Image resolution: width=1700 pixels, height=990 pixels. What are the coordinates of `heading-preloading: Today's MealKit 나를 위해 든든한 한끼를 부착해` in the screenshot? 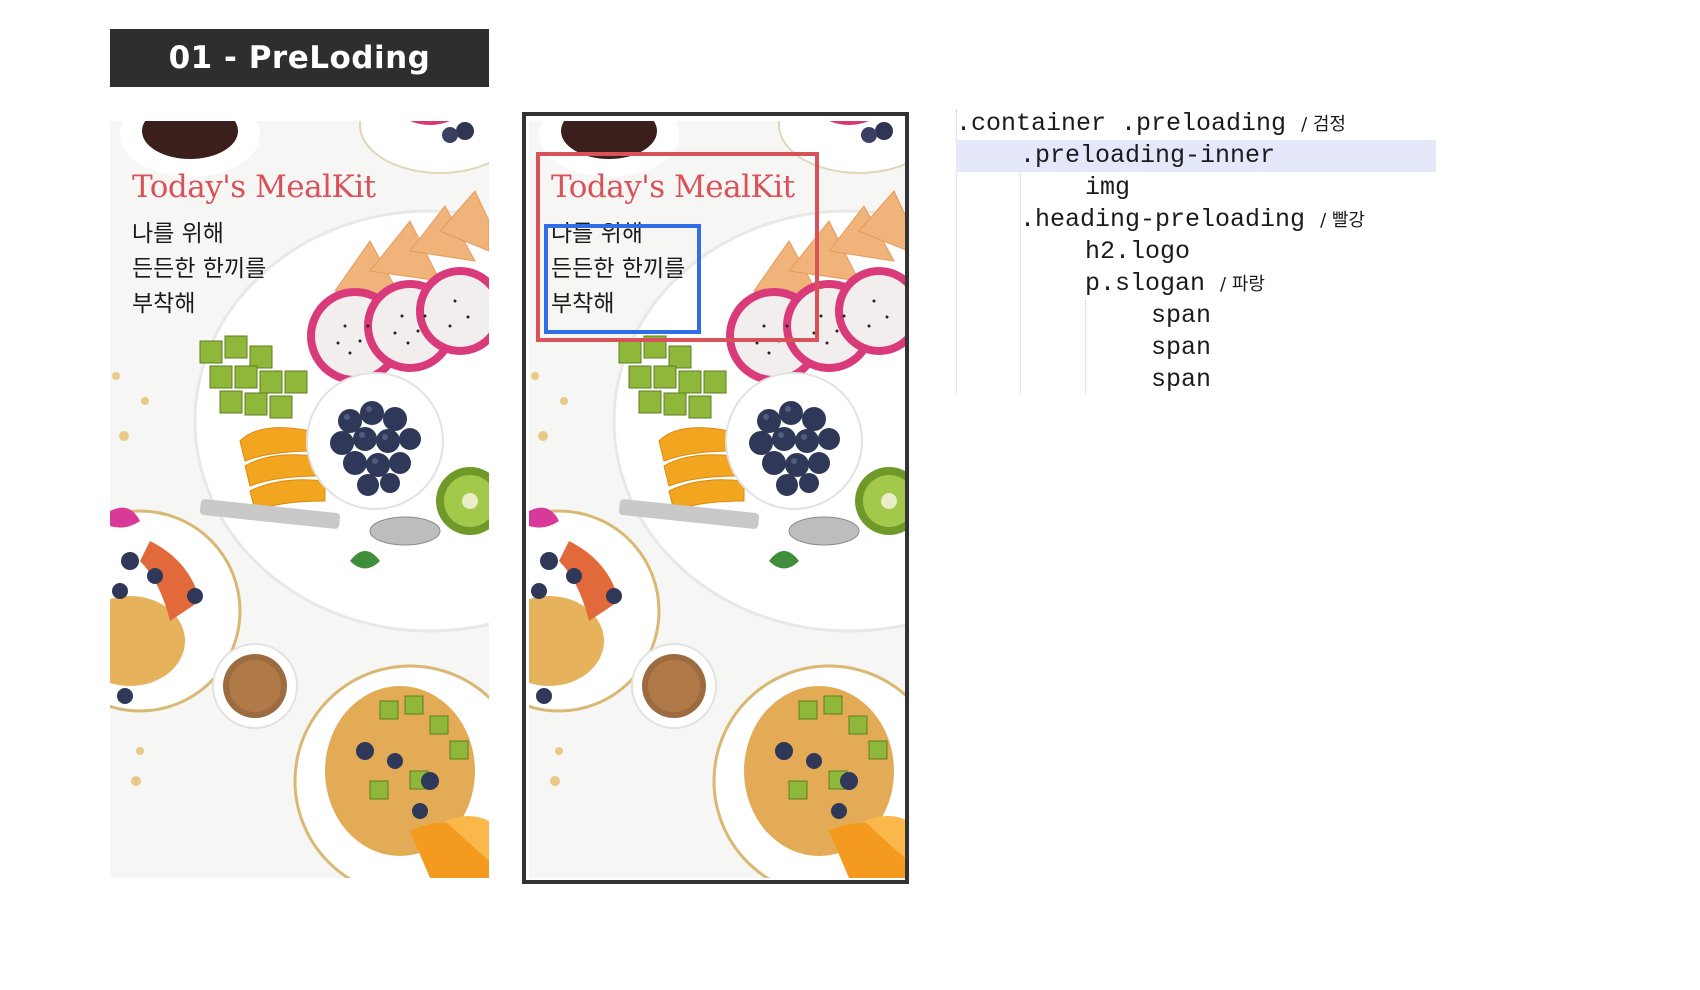 It's located at (254, 245).